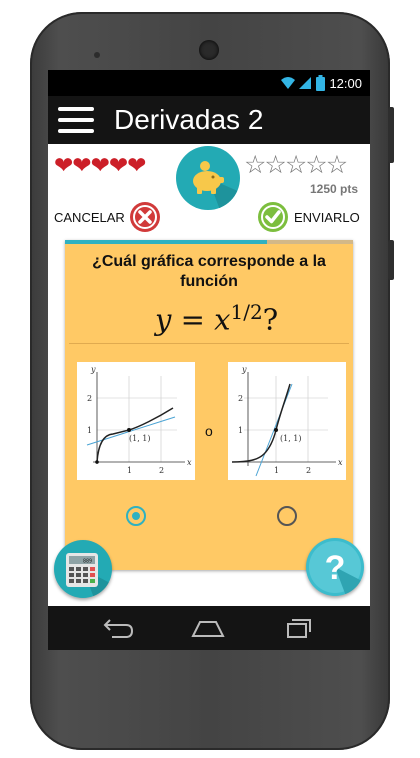 The height and width of the screenshot is (758, 420). Describe the element at coordinates (118, 628) in the screenshot. I see `back-icon` at that location.